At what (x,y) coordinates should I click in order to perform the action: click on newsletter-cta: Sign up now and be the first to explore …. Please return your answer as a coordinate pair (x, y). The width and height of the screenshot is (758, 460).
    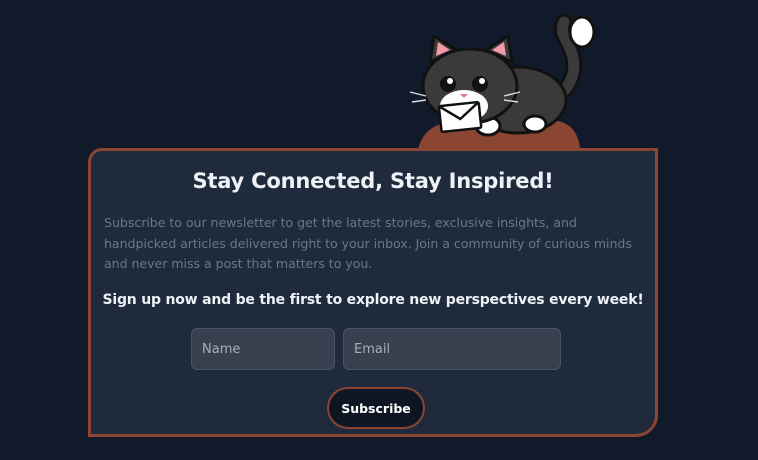
    Looking at the image, I should click on (373, 300).